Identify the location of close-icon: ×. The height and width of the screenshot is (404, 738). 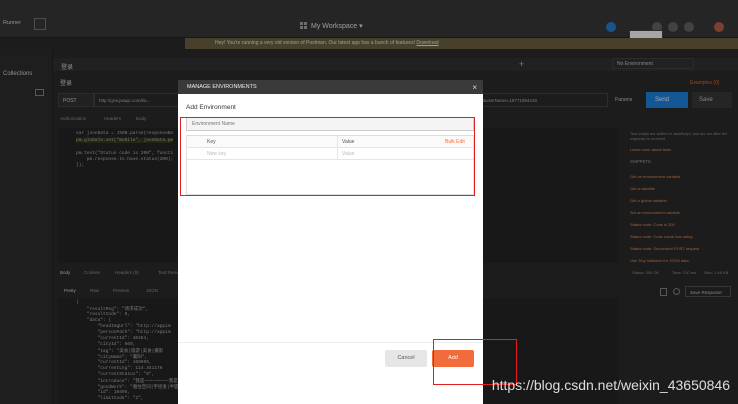
(474, 87).